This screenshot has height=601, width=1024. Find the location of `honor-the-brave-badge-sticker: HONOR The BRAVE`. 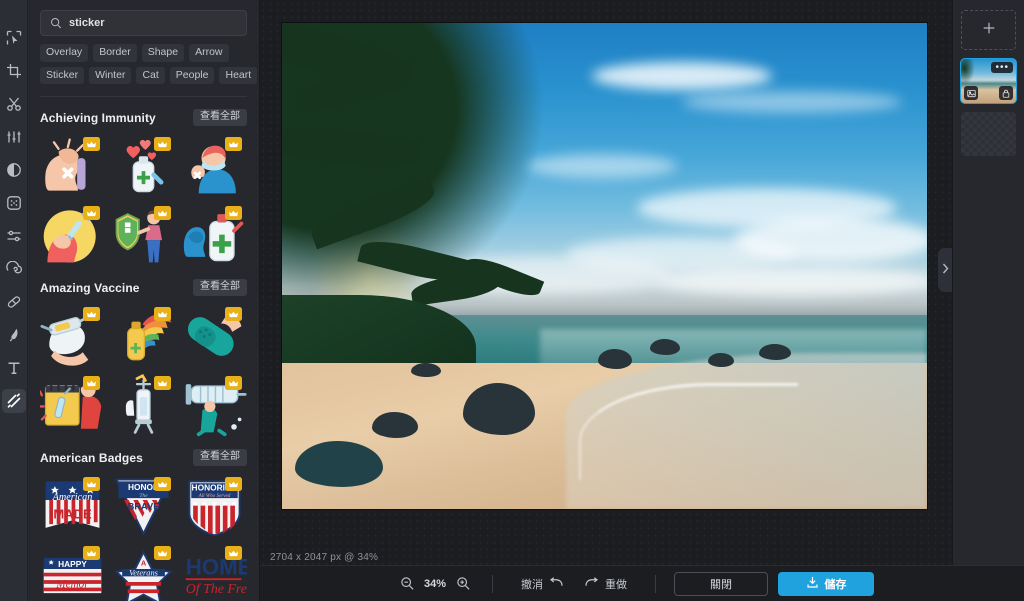

honor-the-brave-badge-sticker: HONOR The BRAVE is located at coordinates (143, 506).